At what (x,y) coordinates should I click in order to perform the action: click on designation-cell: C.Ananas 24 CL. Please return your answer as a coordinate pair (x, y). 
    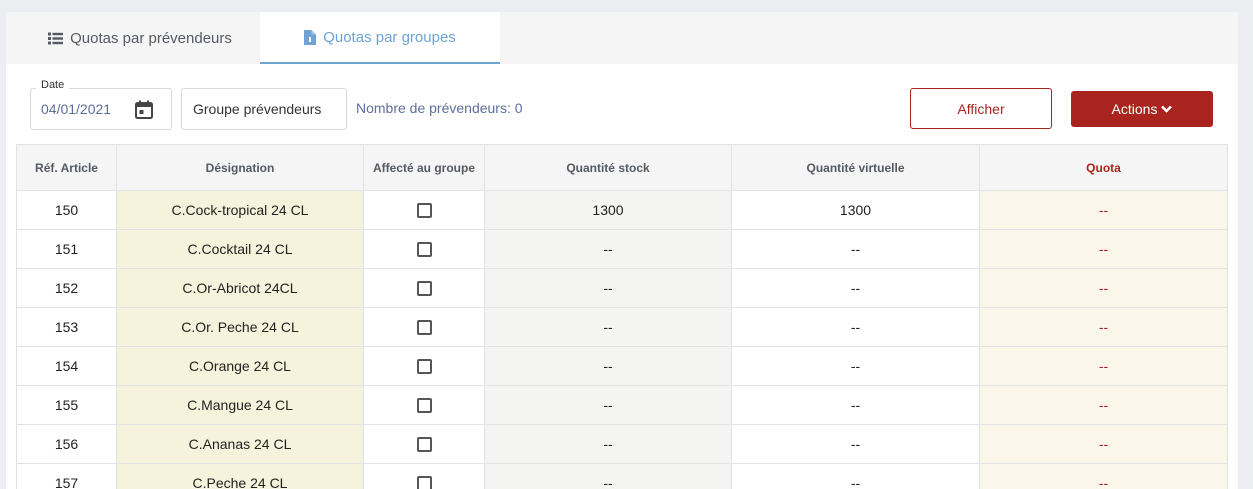
    Looking at the image, I should click on (240, 444).